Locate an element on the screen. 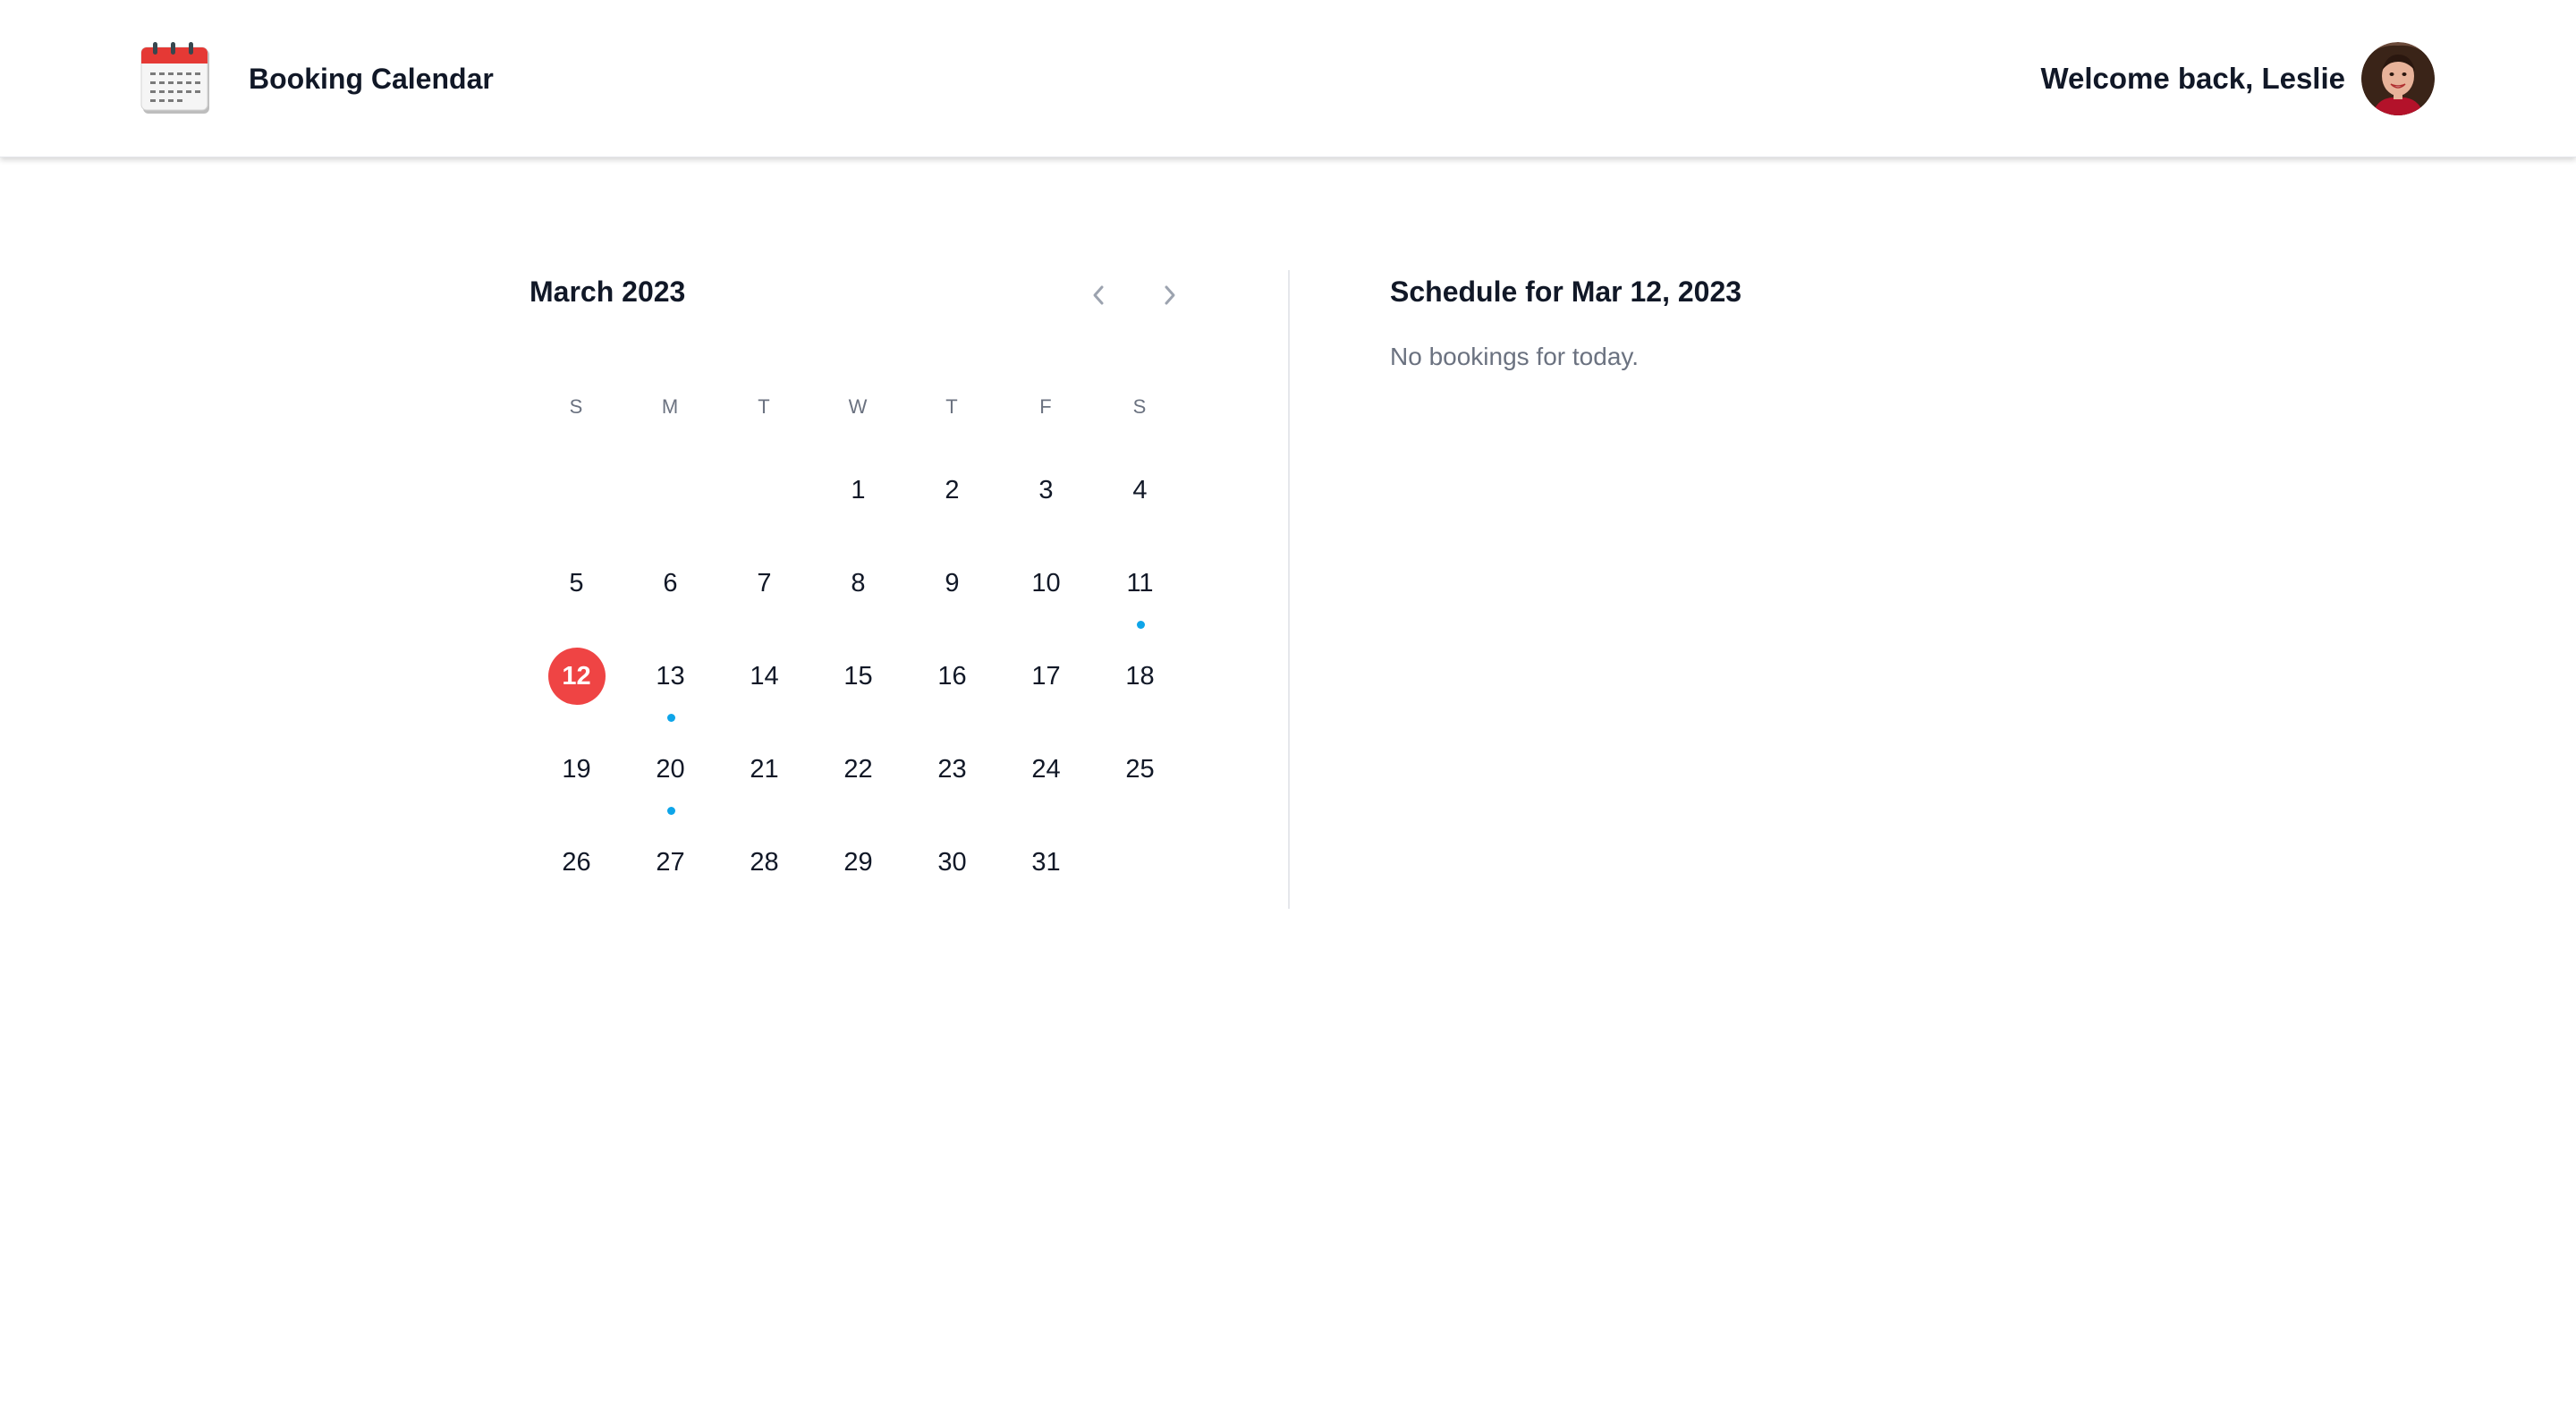 Image resolution: width=2576 pixels, height=1424 pixels. previous-month-button is located at coordinates (1098, 295).